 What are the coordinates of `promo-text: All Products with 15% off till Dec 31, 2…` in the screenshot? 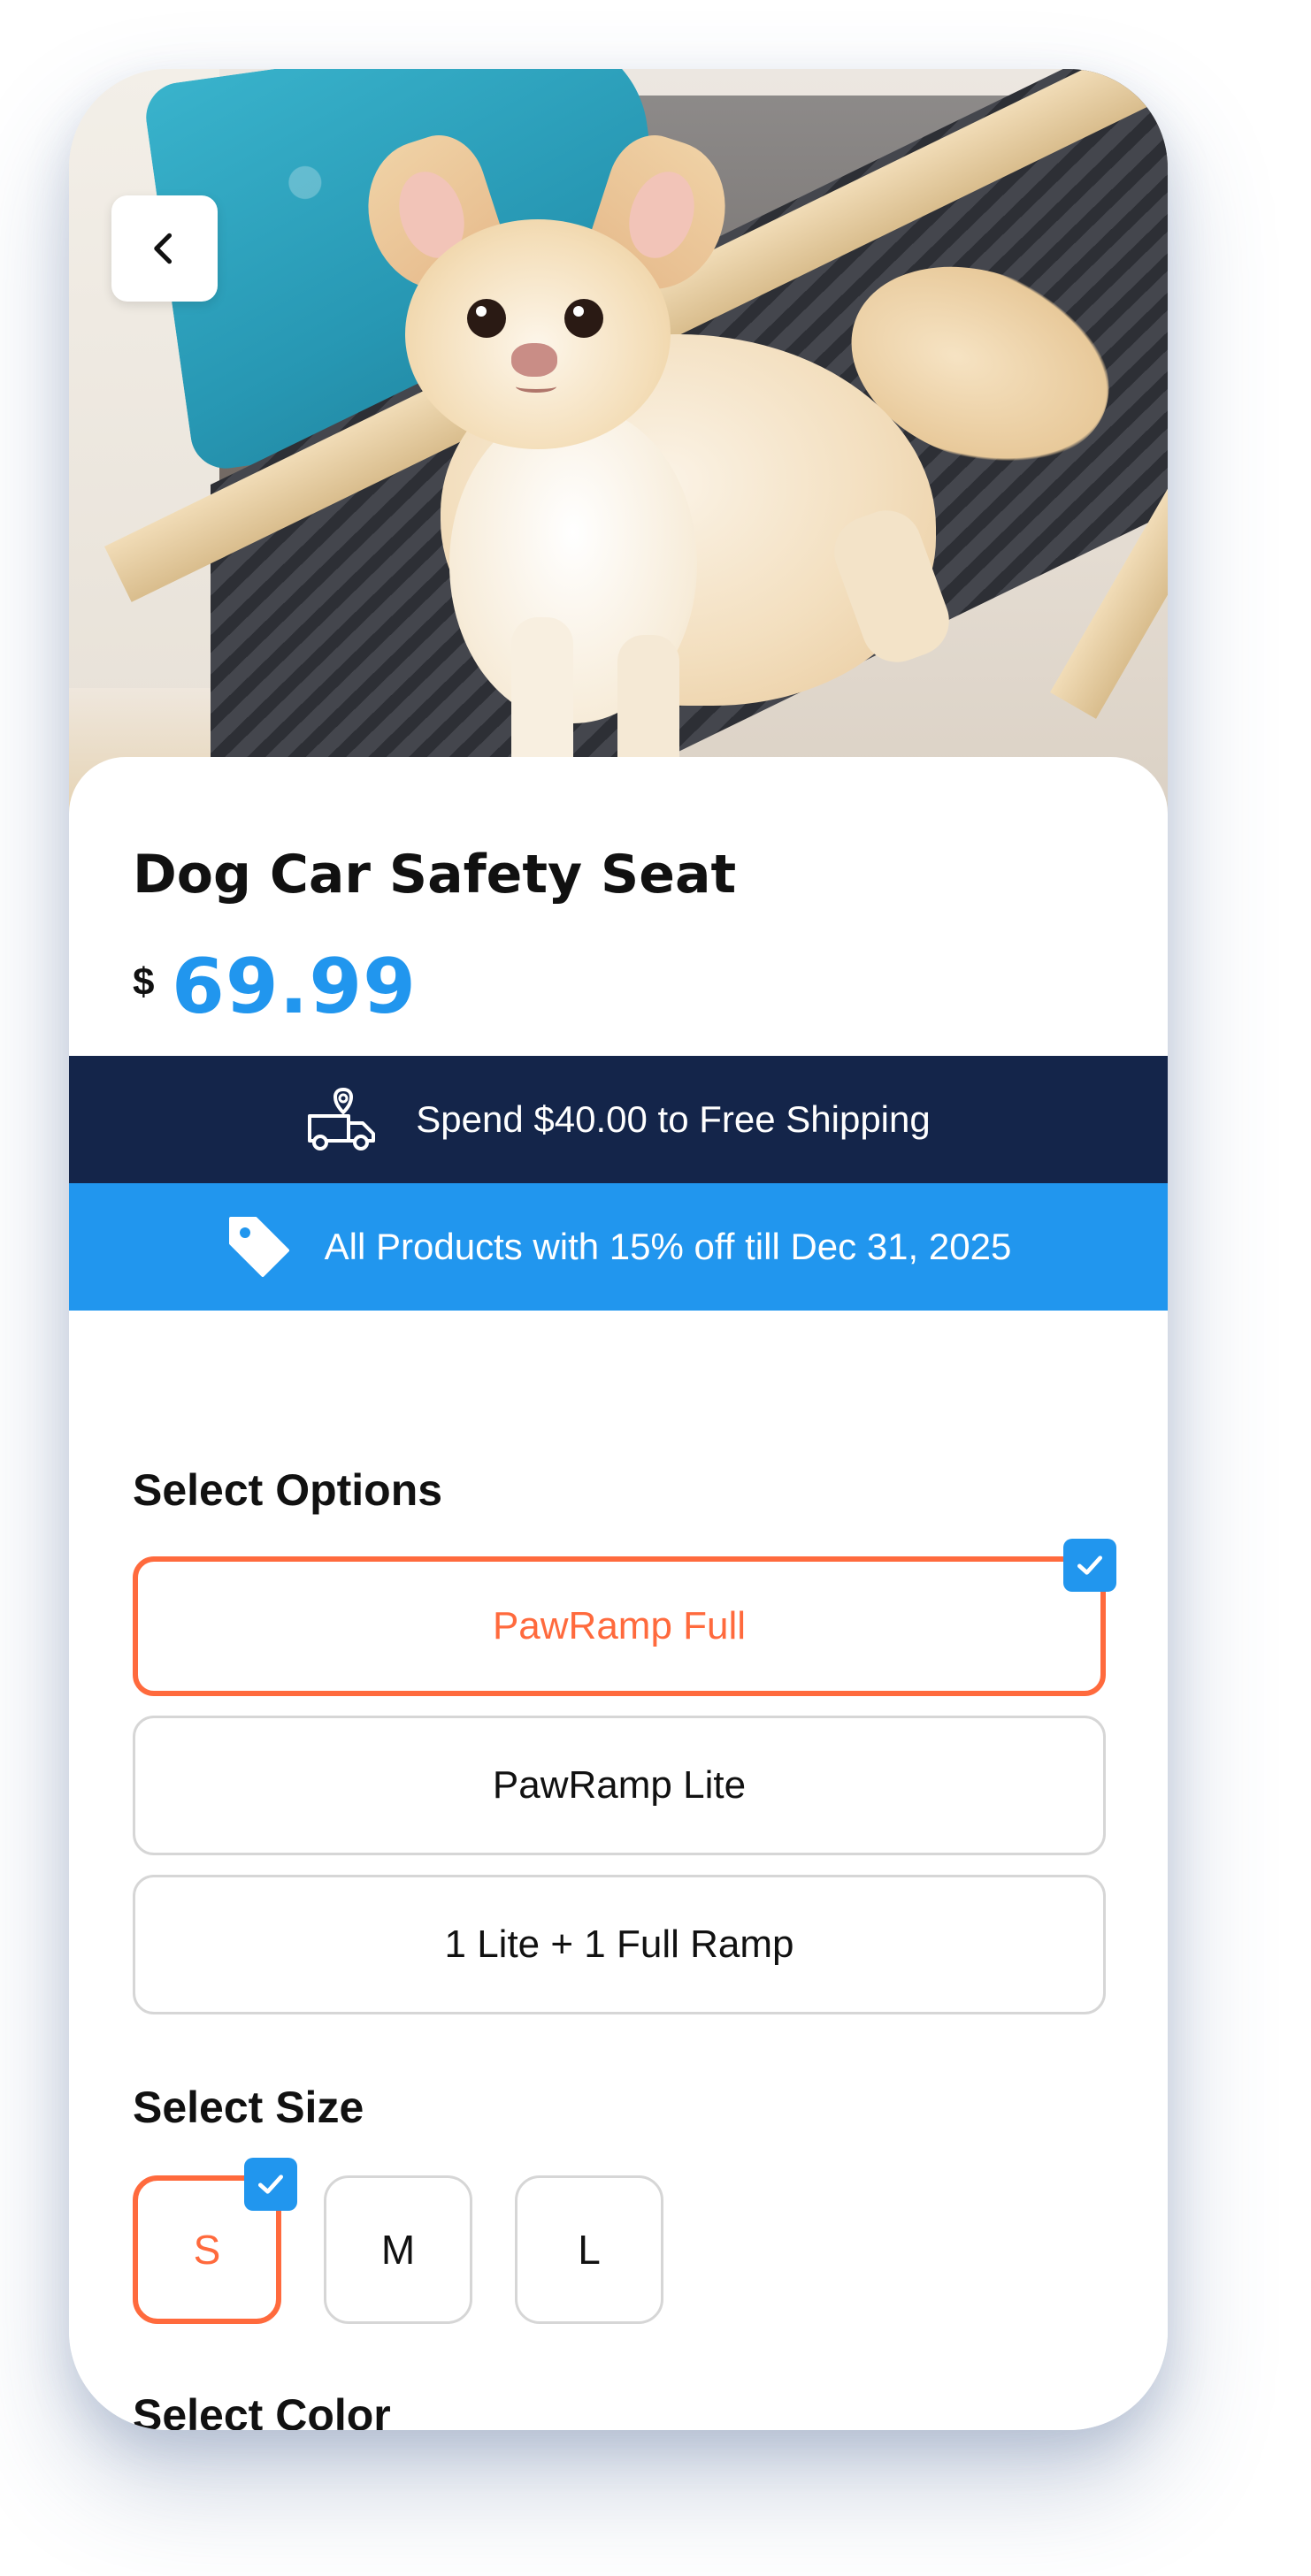 It's located at (668, 1246).